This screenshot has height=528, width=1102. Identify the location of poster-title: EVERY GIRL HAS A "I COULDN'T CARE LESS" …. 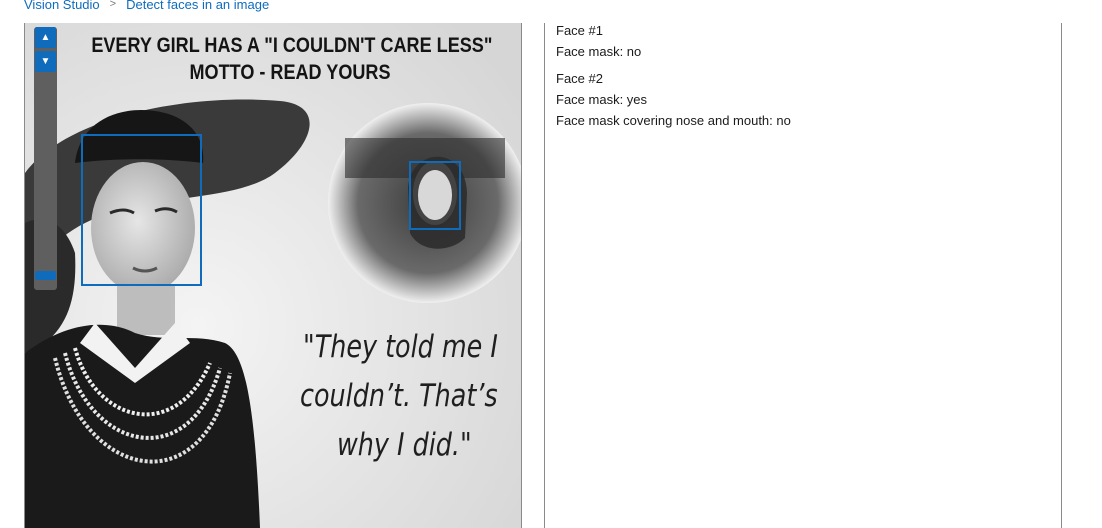
(292, 59).